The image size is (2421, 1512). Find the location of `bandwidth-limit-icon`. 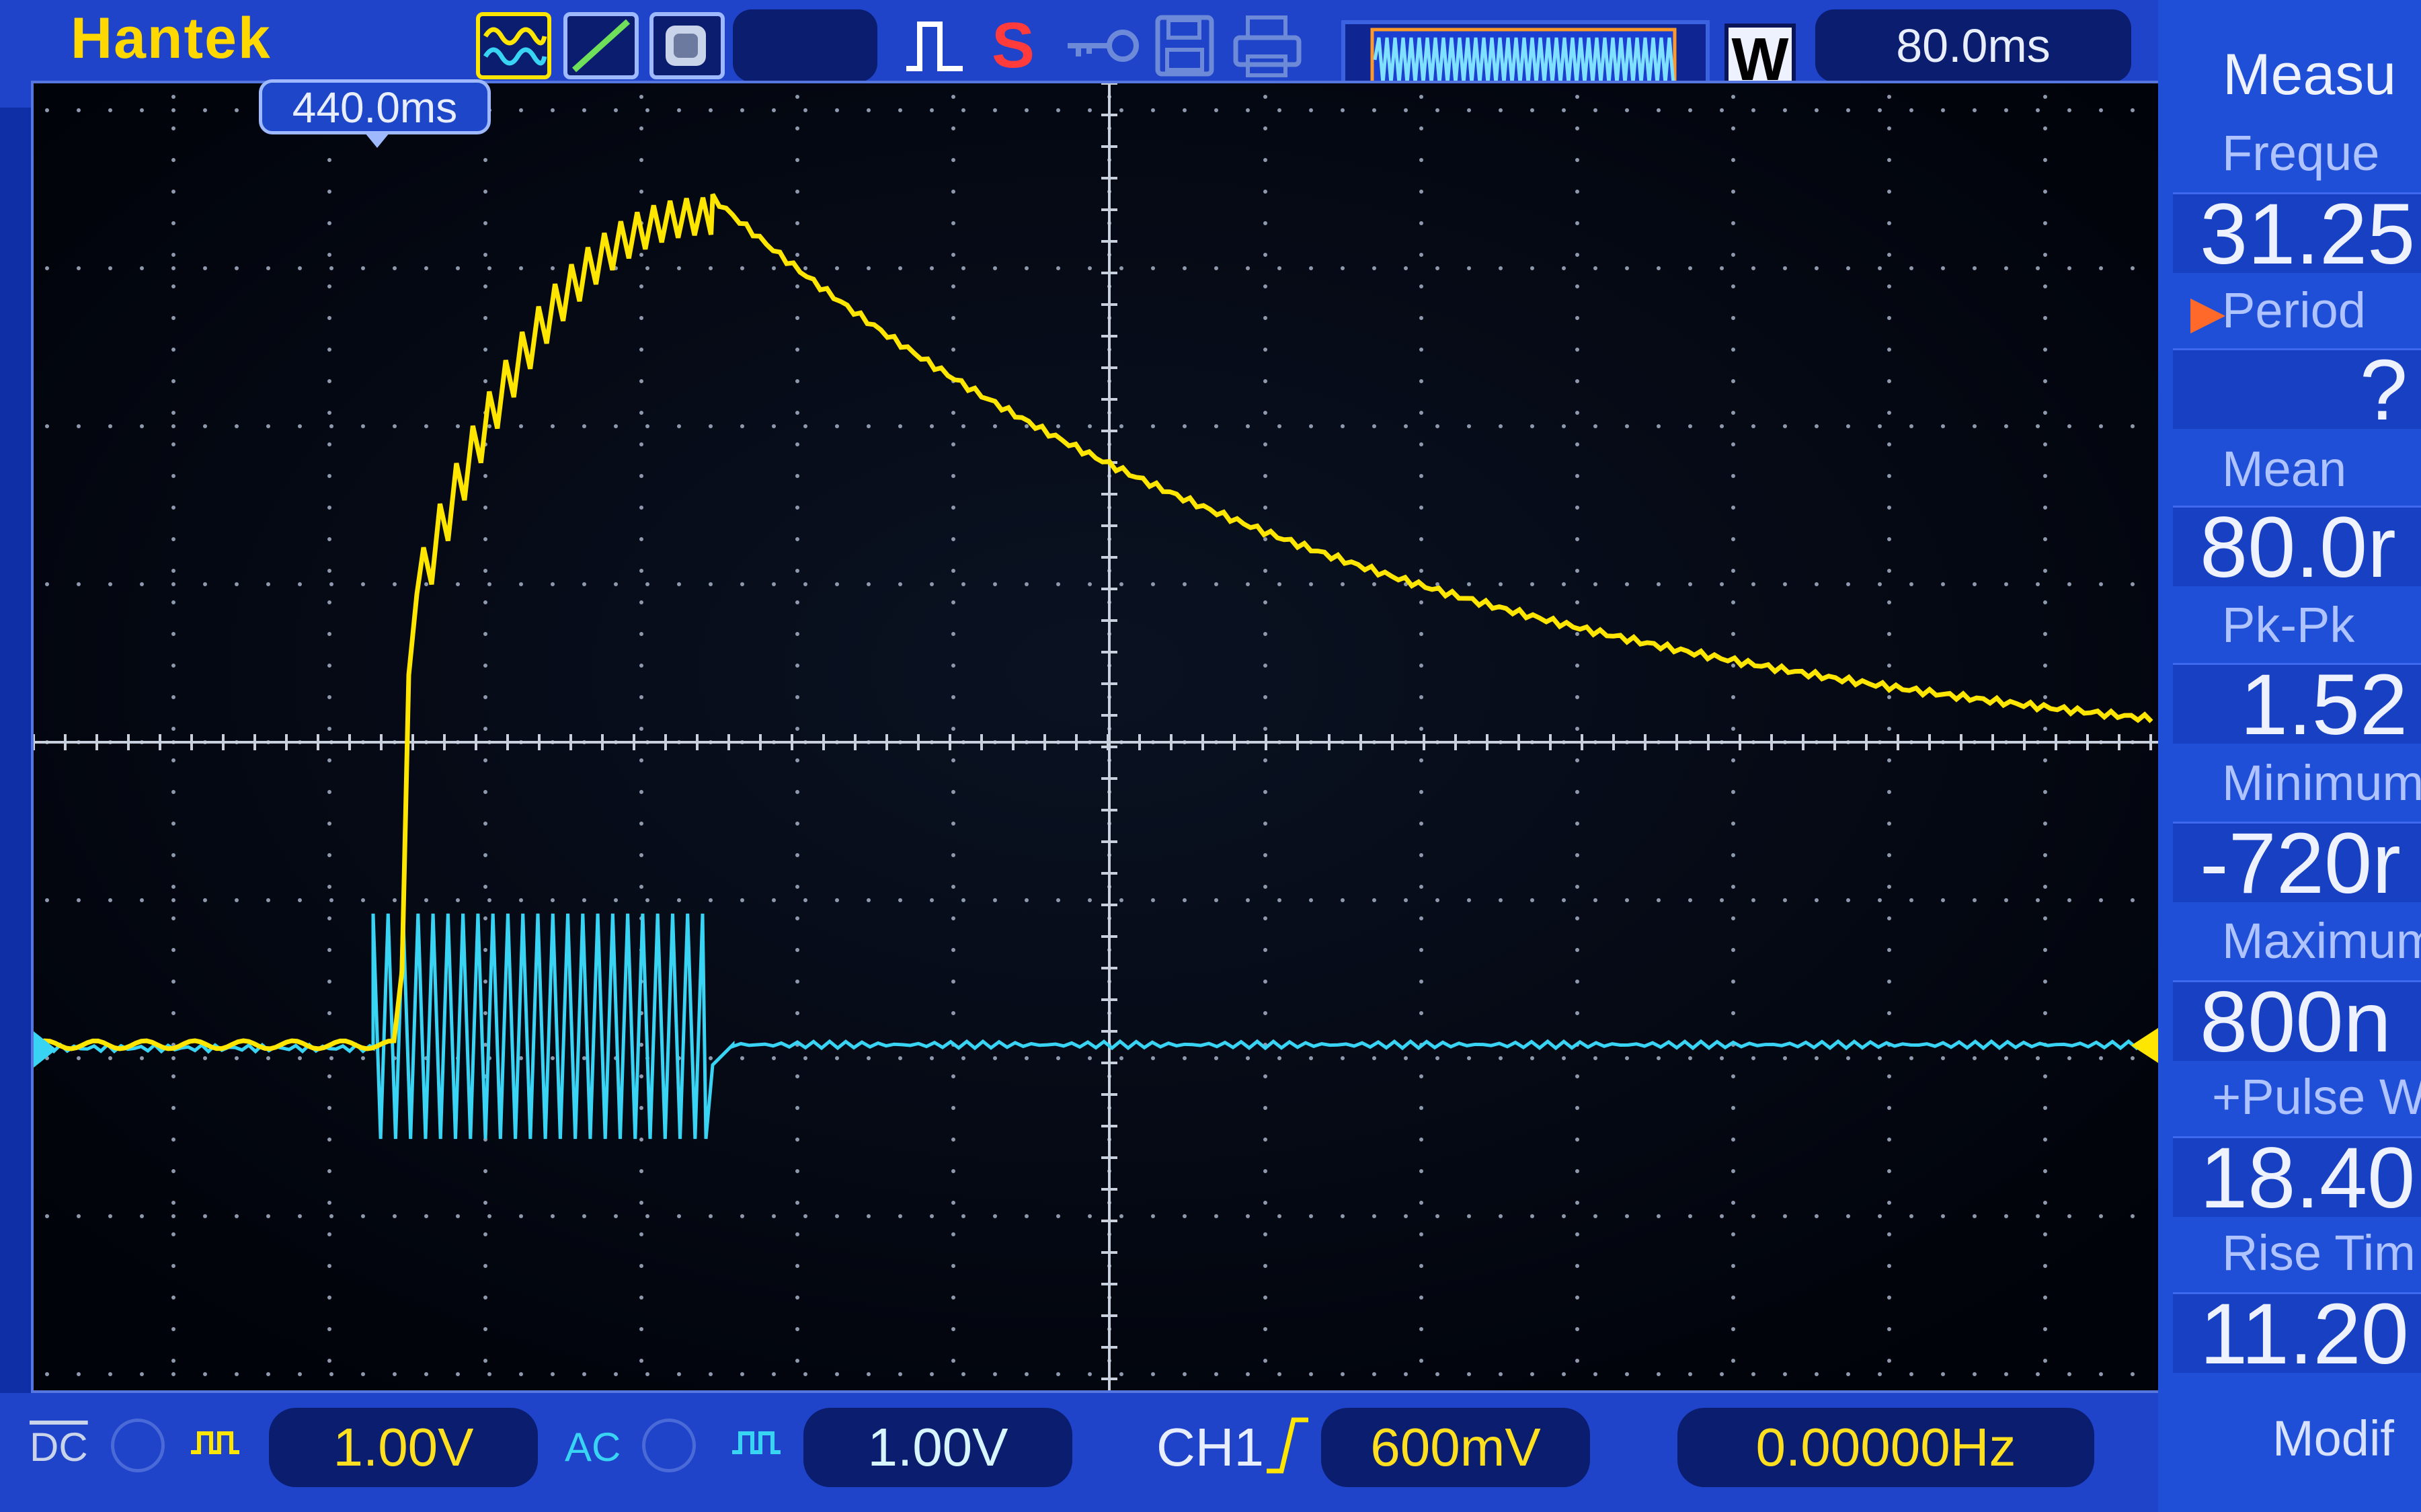

bandwidth-limit-icon is located at coordinates (138, 1445).